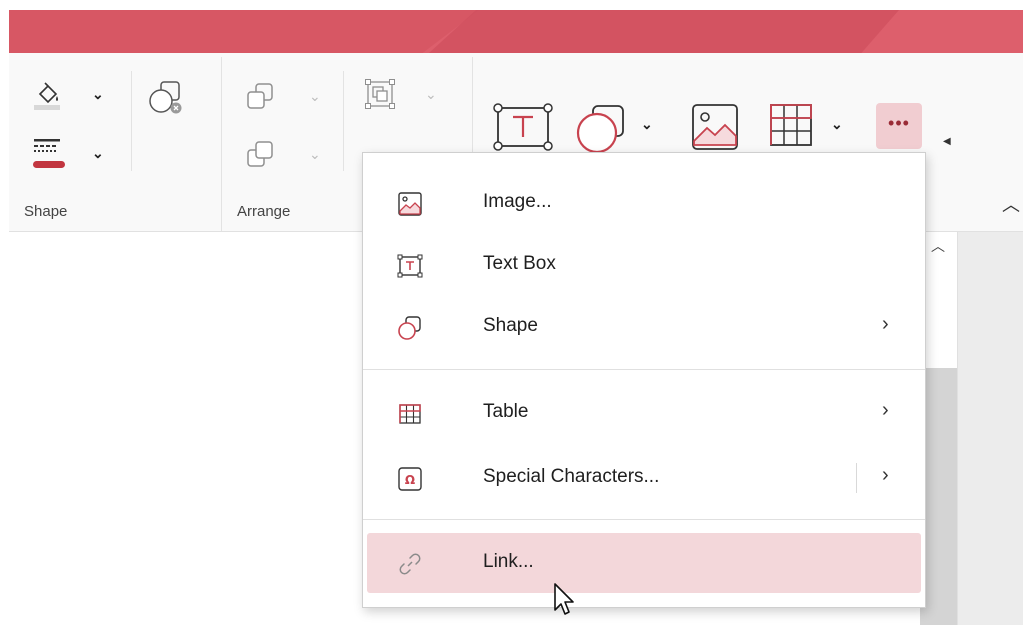  I want to click on shape-effects-icon, so click(167, 97).